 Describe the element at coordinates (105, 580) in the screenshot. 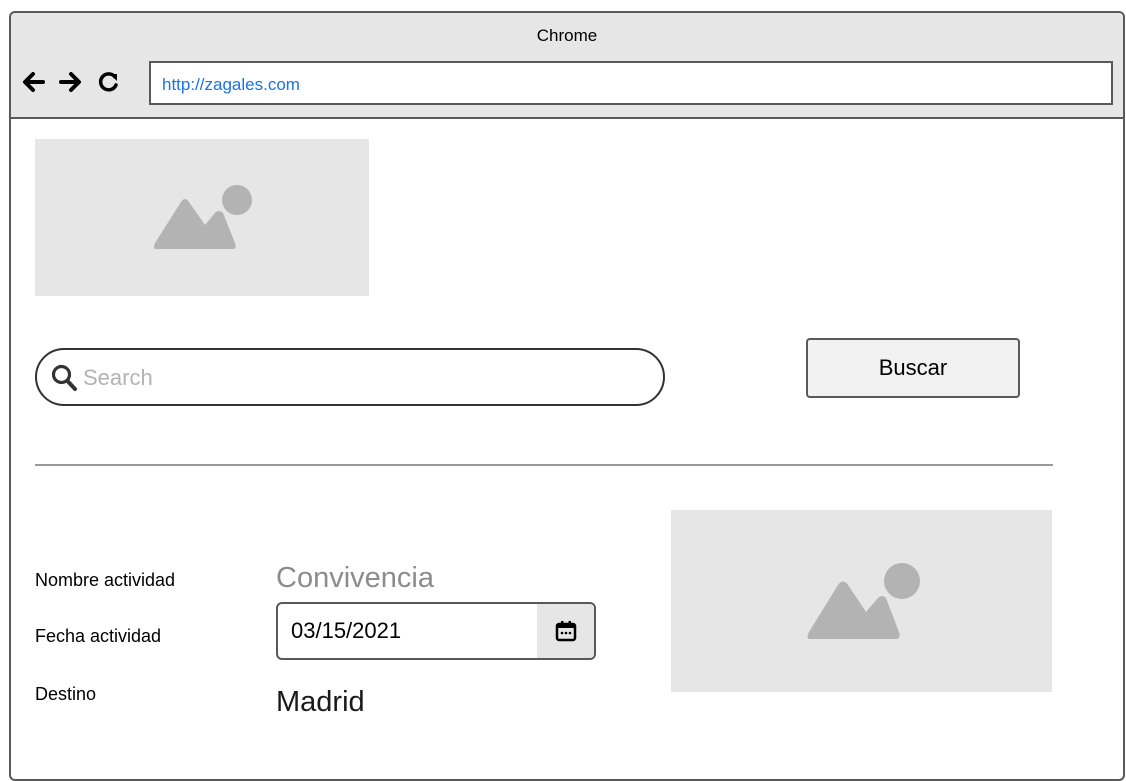

I see `nombre-actividad-label: Nombre actividad` at that location.